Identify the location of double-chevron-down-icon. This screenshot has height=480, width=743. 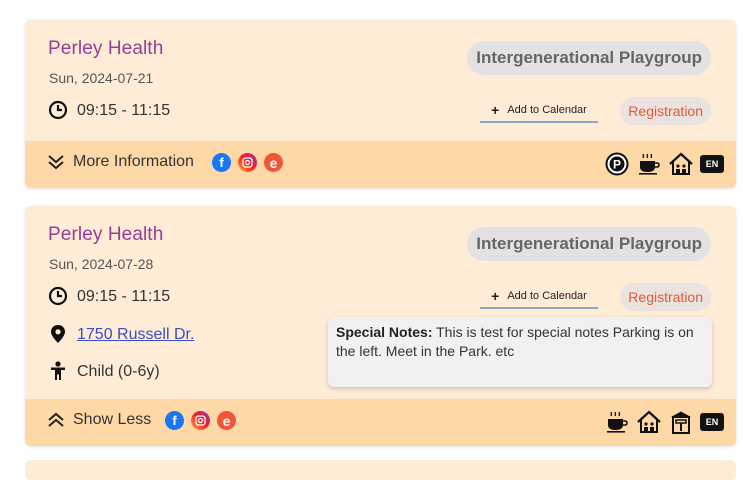
(56, 162).